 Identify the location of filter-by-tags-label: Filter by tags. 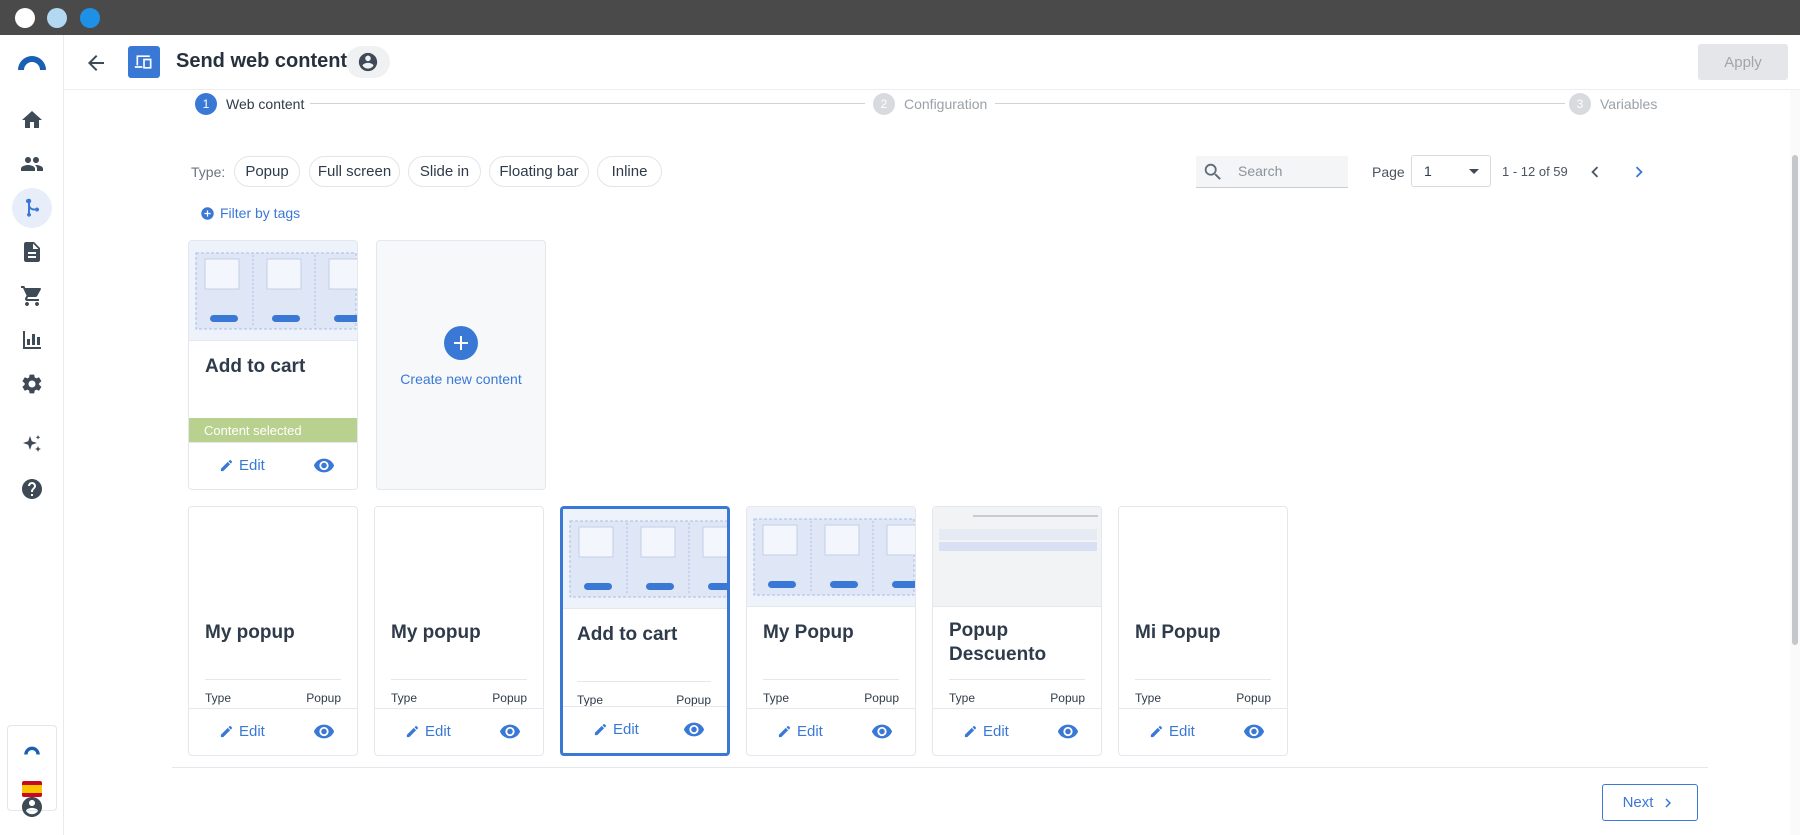
(260, 213).